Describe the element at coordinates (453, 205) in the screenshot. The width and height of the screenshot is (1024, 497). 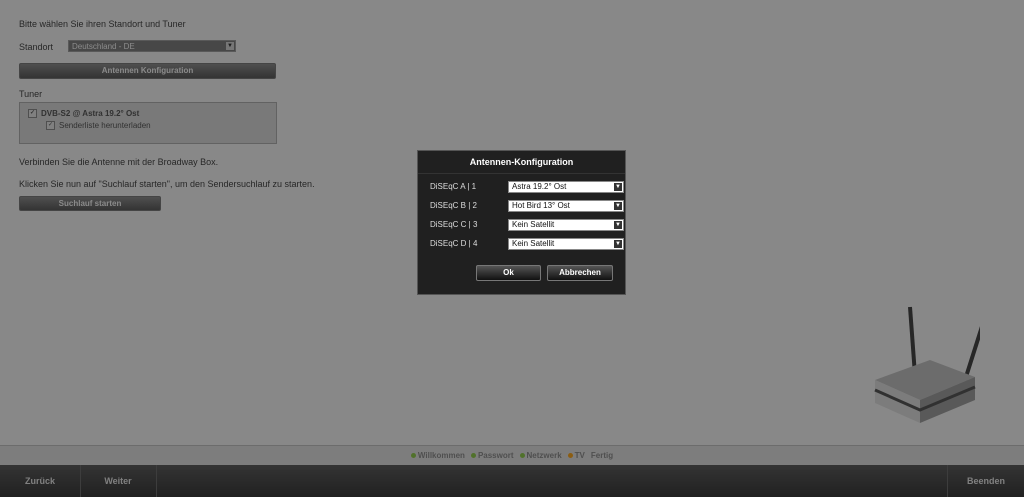
I see `diseqc-label: DiSEqC B | 2` at that location.